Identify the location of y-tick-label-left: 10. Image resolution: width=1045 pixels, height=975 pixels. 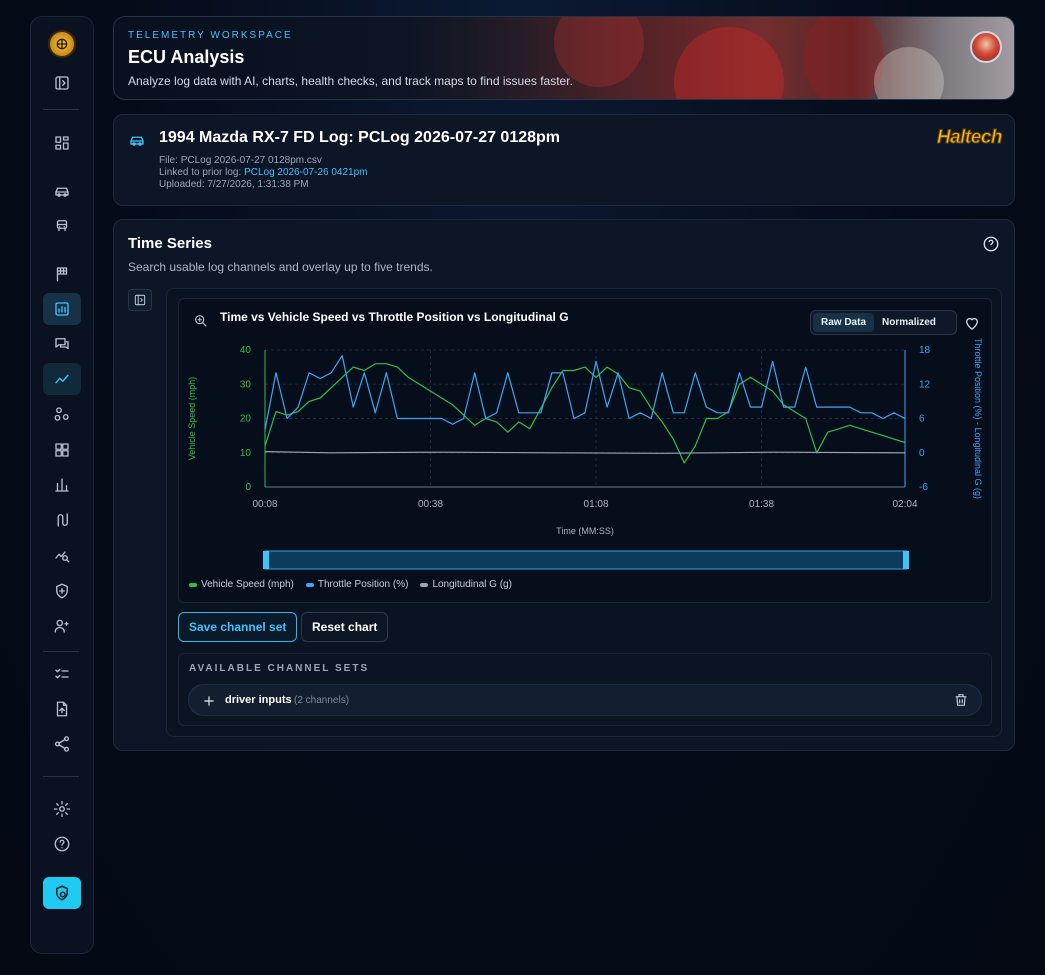
(246, 453).